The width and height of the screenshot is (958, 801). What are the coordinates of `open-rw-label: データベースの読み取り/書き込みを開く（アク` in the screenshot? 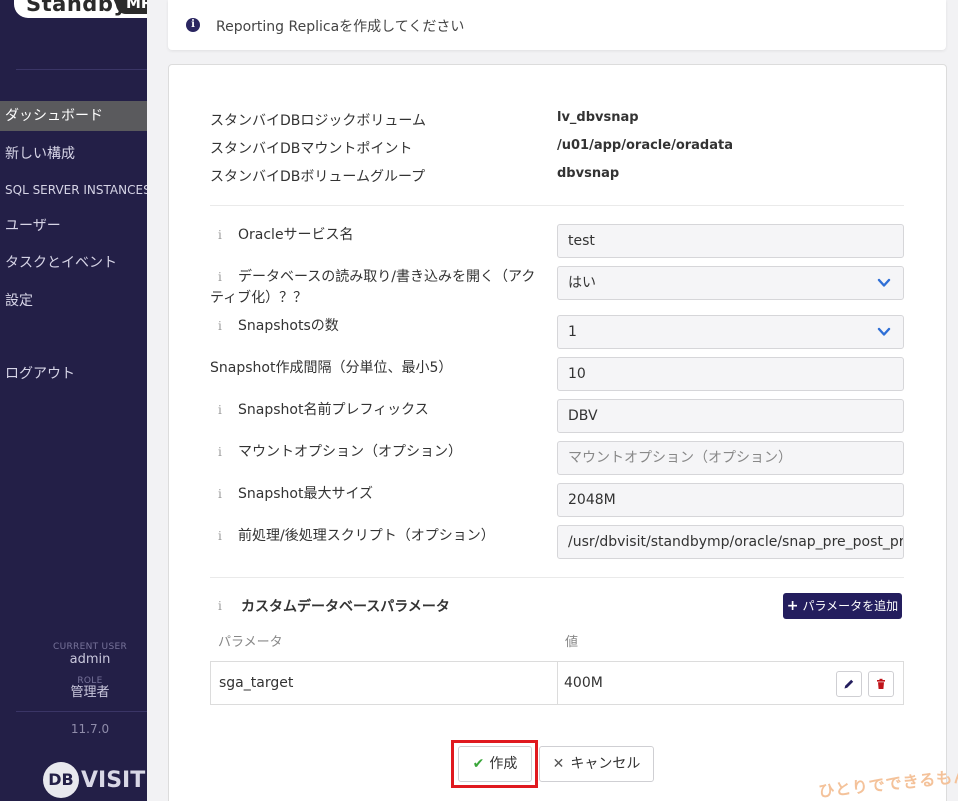 It's located at (387, 277).